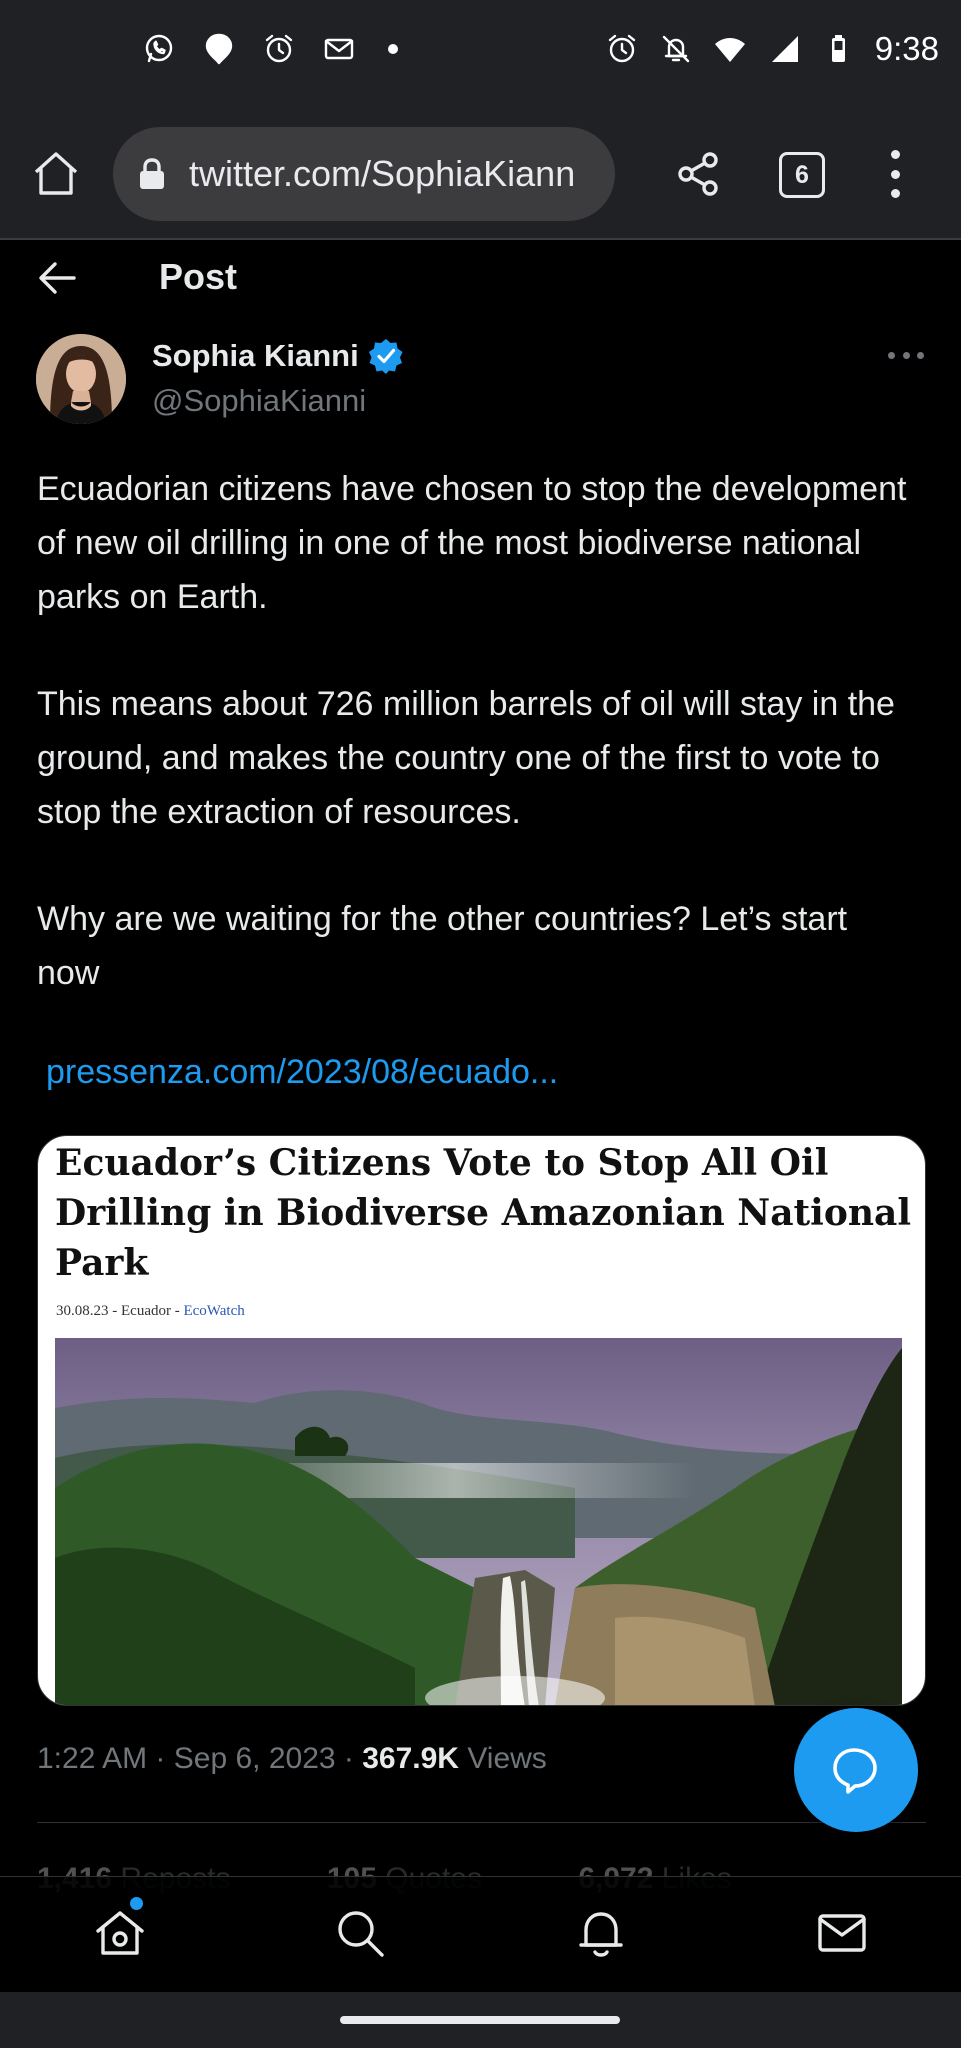 The width and height of the screenshot is (961, 2048). I want to click on nav-messages, so click(842, 1933).